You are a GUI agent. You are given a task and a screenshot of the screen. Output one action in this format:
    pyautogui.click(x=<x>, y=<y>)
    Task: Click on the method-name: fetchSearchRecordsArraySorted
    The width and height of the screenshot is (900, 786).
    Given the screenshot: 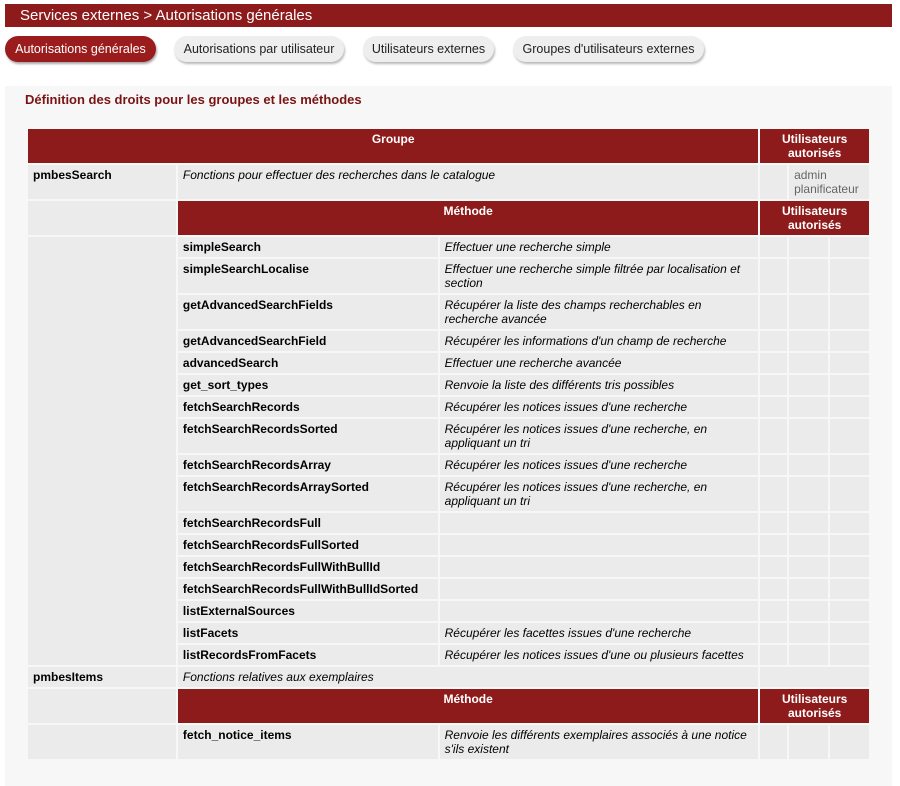 What is the action you would take?
    pyautogui.click(x=307, y=494)
    